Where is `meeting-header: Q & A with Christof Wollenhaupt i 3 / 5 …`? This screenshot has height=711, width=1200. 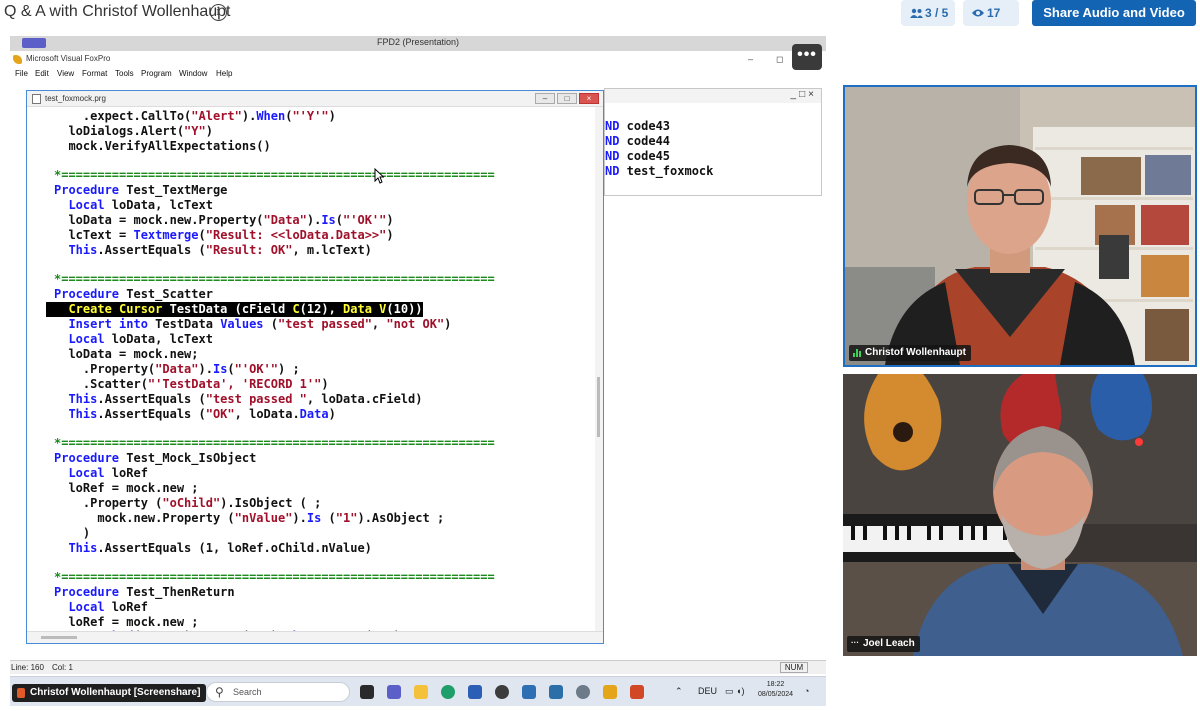 meeting-header: Q & A with Christof Wollenhaupt i 3 / 5 … is located at coordinates (600, 14).